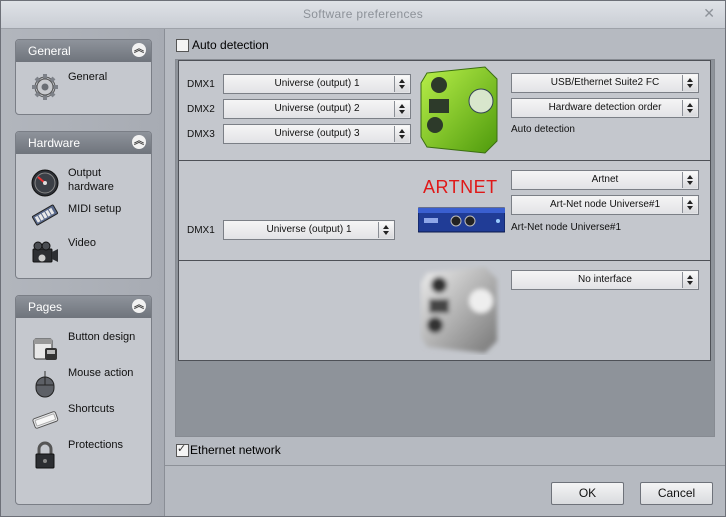  I want to click on dmx3-universe-select: Universe (output) 3, so click(317, 134).